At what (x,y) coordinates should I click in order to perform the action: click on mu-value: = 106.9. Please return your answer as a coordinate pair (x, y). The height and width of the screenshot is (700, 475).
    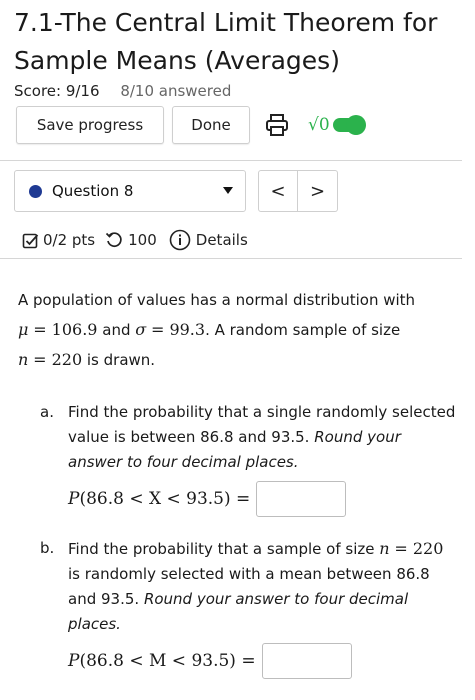
    Looking at the image, I should click on (65, 329).